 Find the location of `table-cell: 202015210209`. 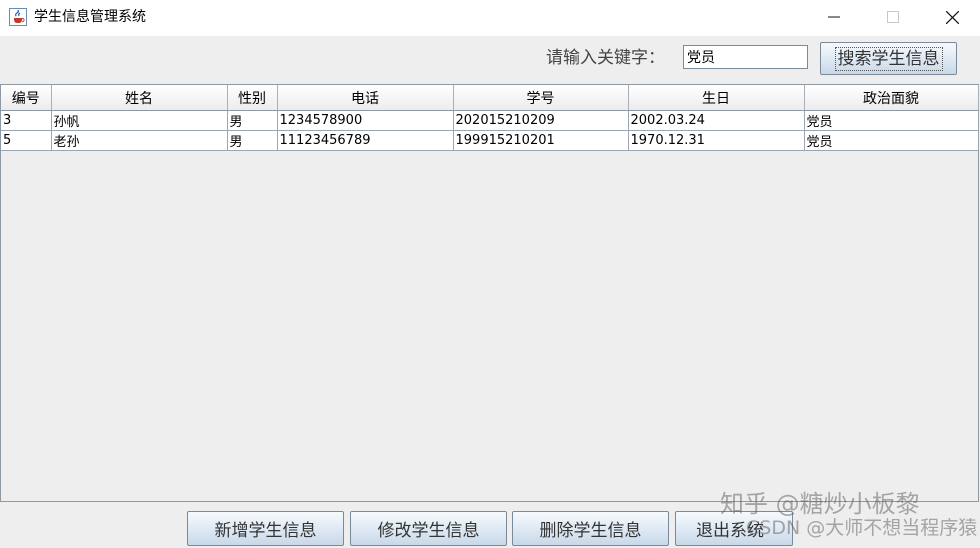

table-cell: 202015210209 is located at coordinates (541, 120).